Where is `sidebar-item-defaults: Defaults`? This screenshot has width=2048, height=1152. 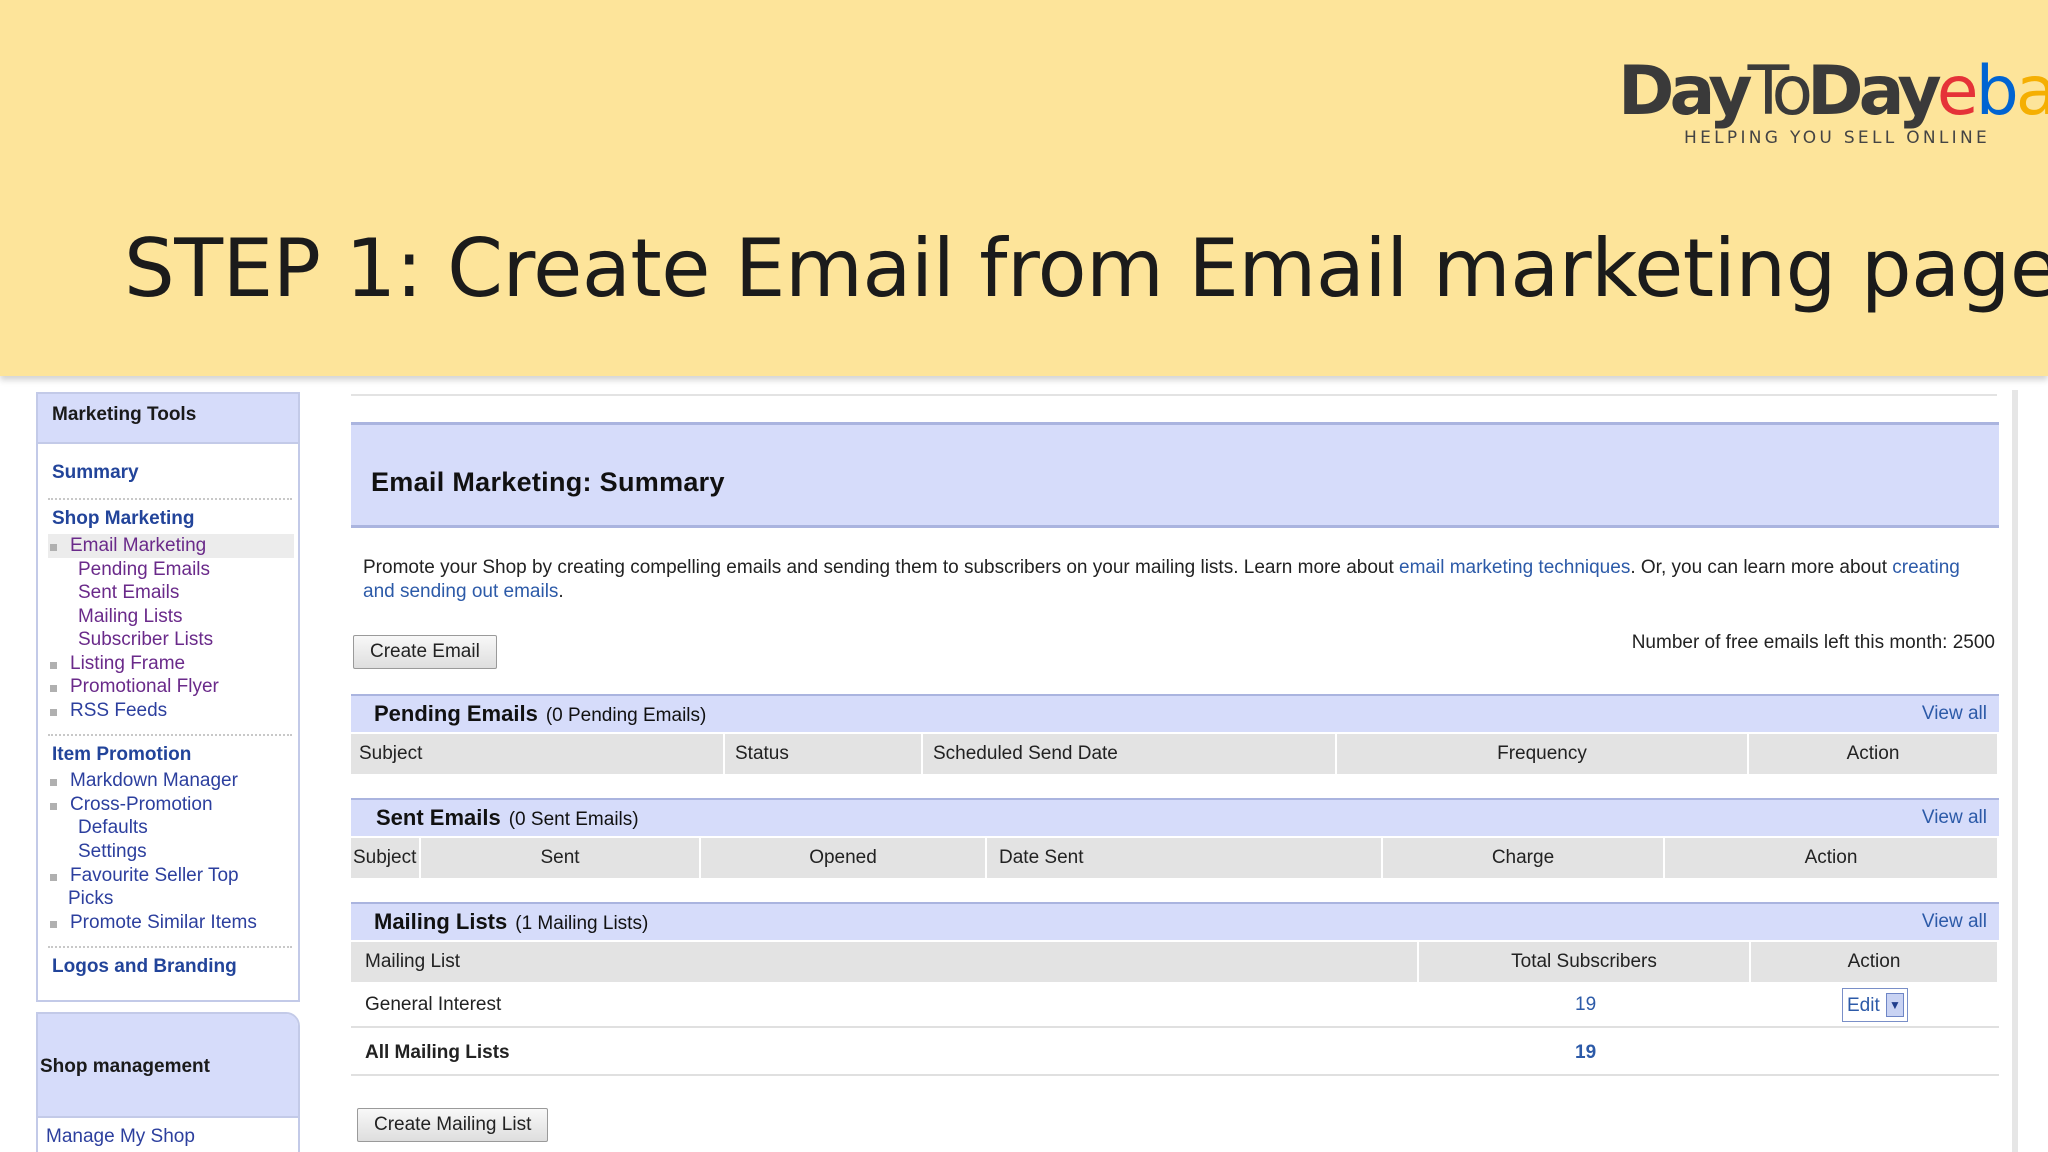 sidebar-item-defaults: Defaults is located at coordinates (113, 828).